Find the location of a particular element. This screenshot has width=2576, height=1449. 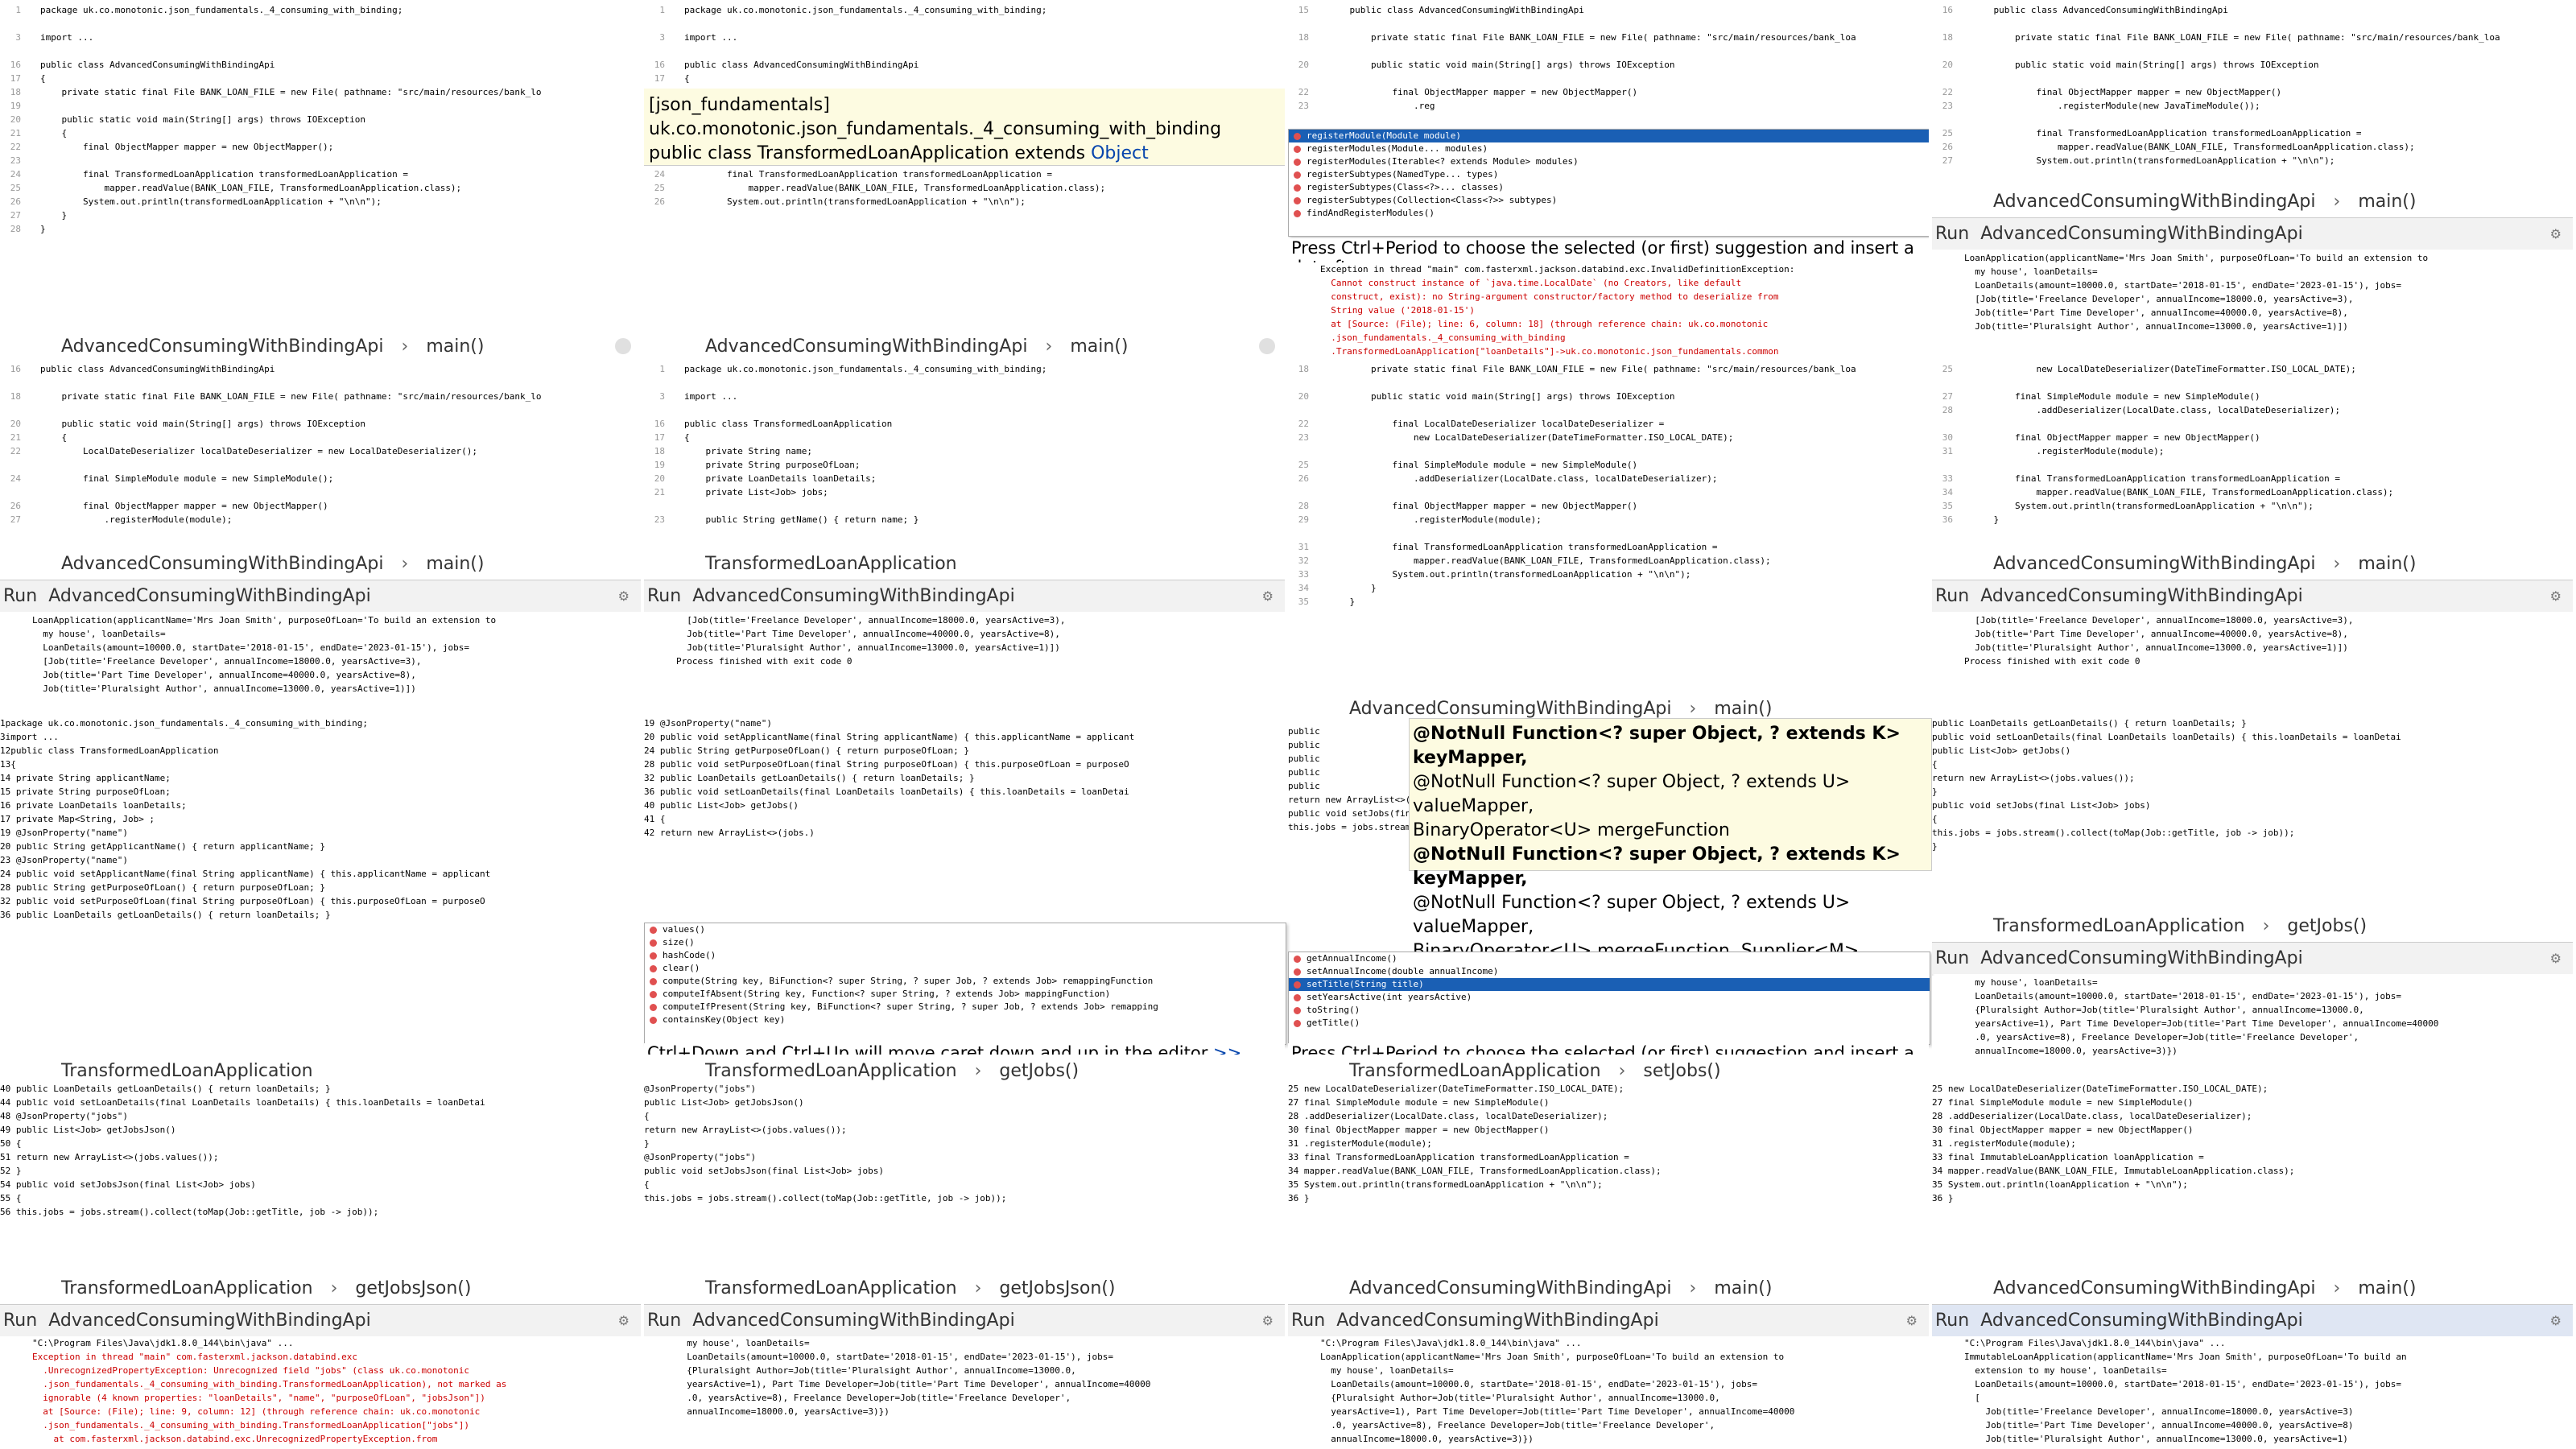

code-line: 19 is located at coordinates (320, 106).